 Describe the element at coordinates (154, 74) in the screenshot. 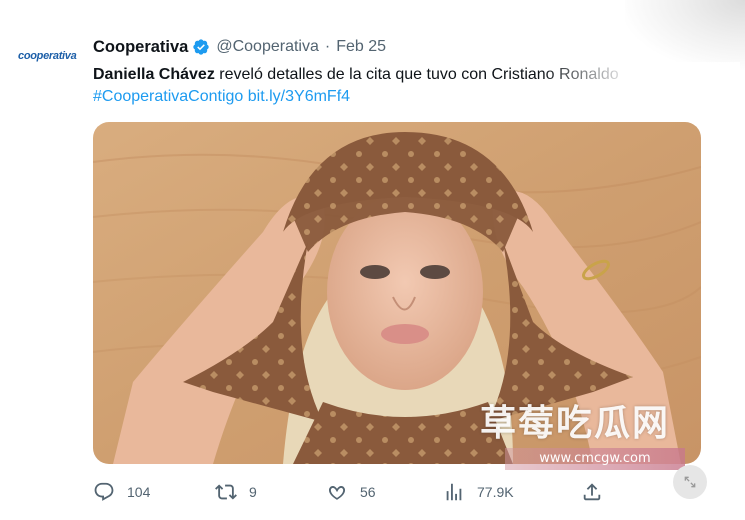

I see `mention-name: Daniella Chávez` at that location.